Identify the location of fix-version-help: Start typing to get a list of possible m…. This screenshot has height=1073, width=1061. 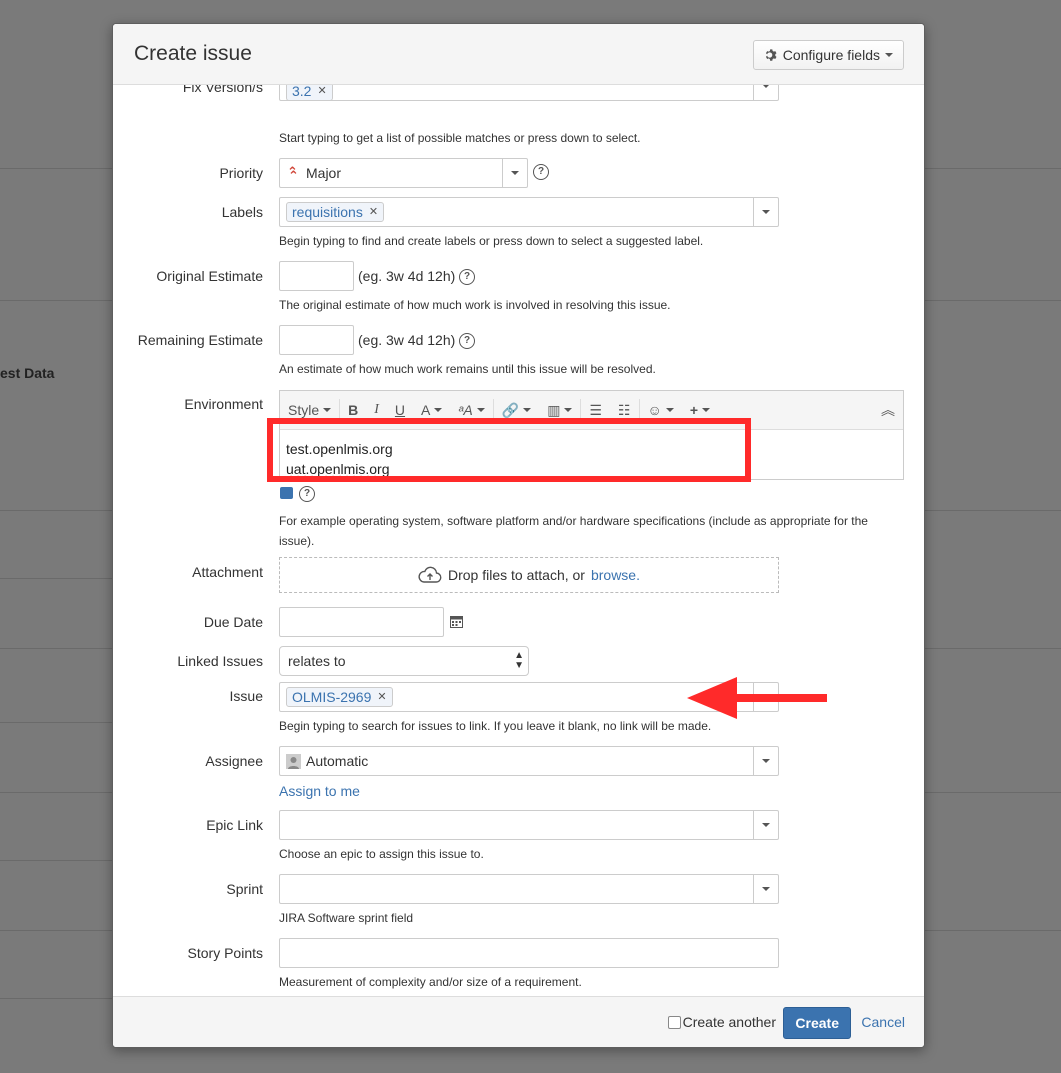
(460, 138).